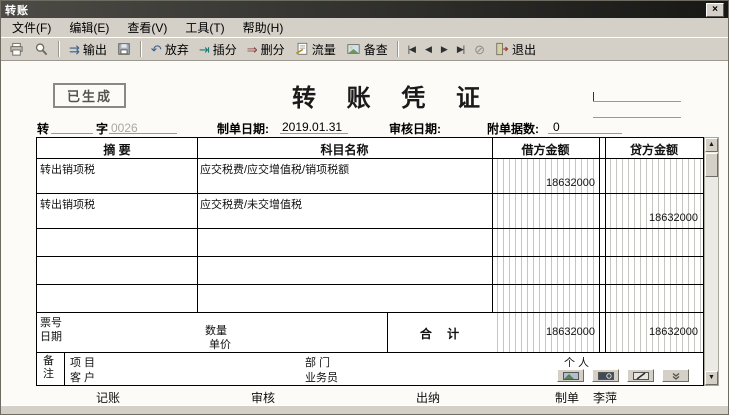 The width and height of the screenshot is (729, 415). Describe the element at coordinates (543, 183) in the screenshot. I see `entry-debit-cell: 18632000` at that location.